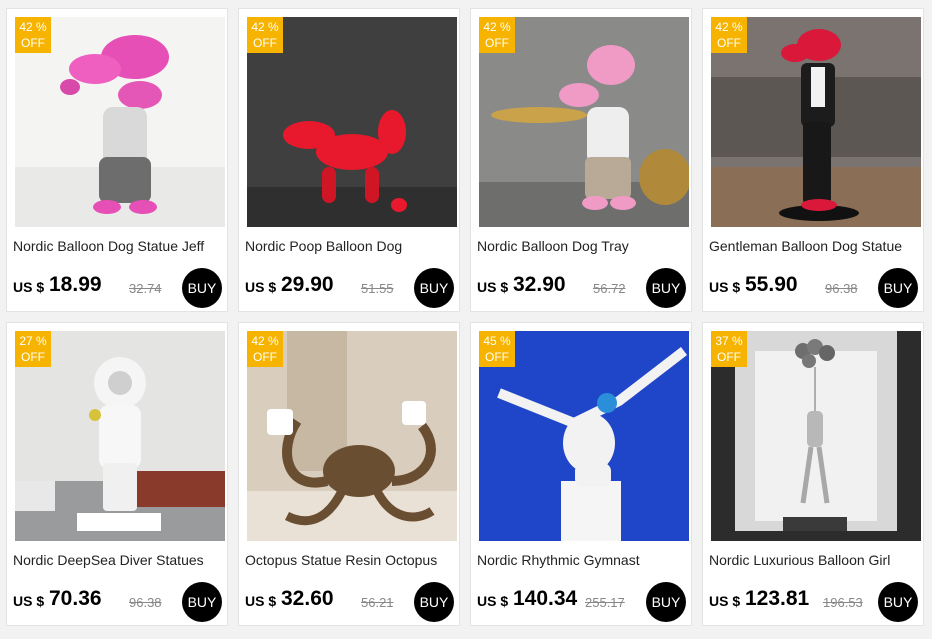  Describe the element at coordinates (351, 560) in the screenshot. I see `product-title: Octopus Statue Resin Octopus` at that location.